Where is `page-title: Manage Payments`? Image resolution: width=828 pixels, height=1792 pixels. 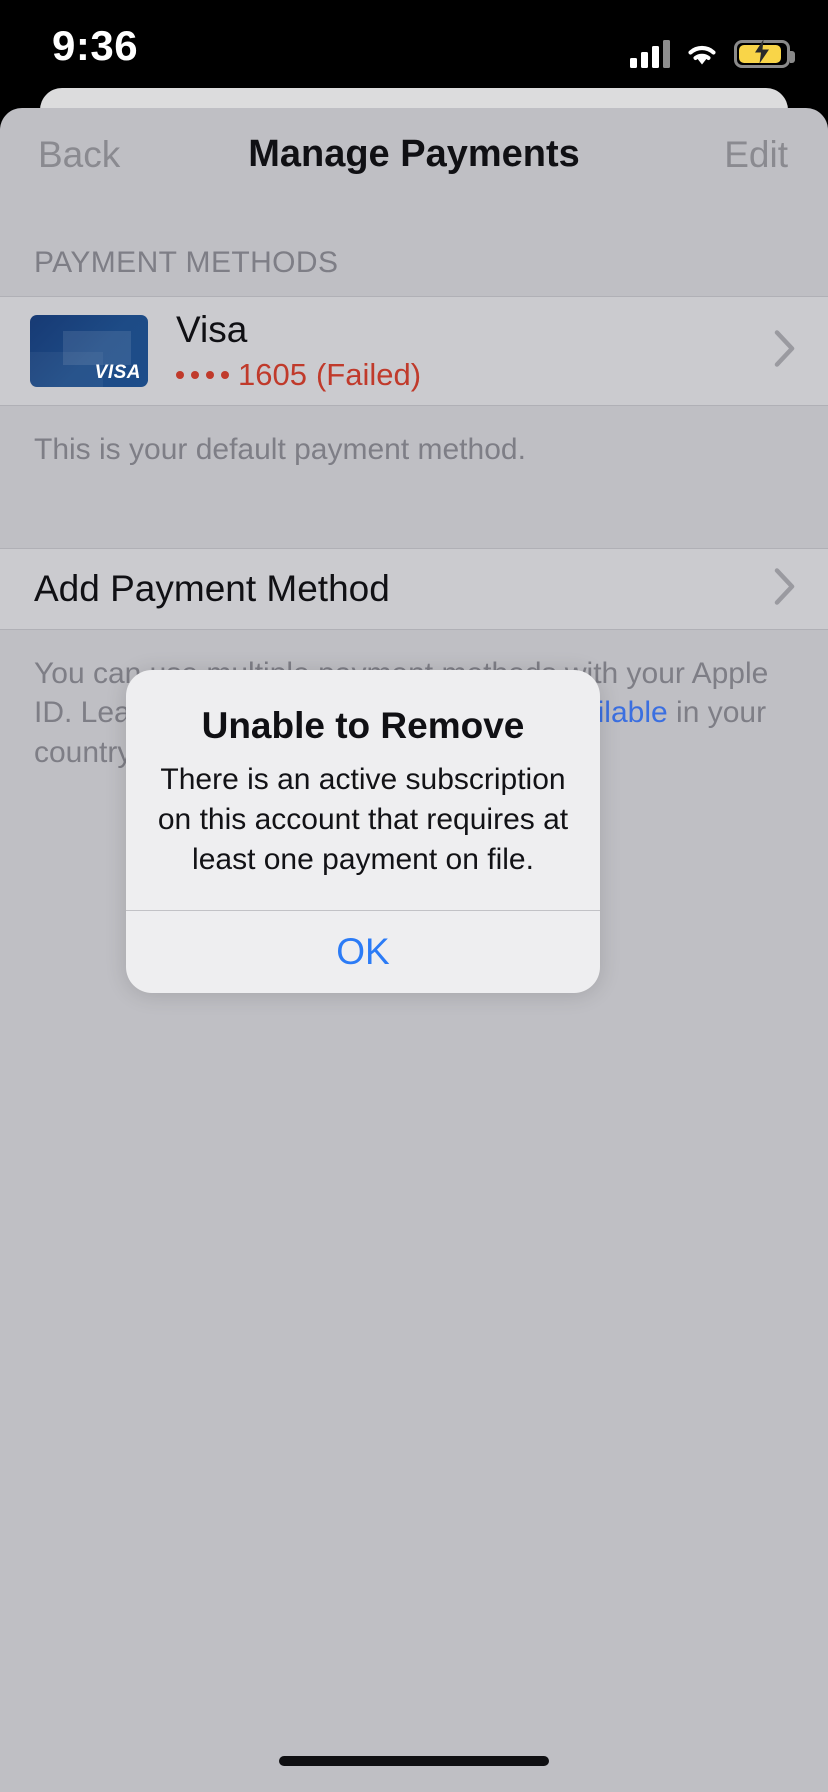
page-title: Manage Payments is located at coordinates (414, 154).